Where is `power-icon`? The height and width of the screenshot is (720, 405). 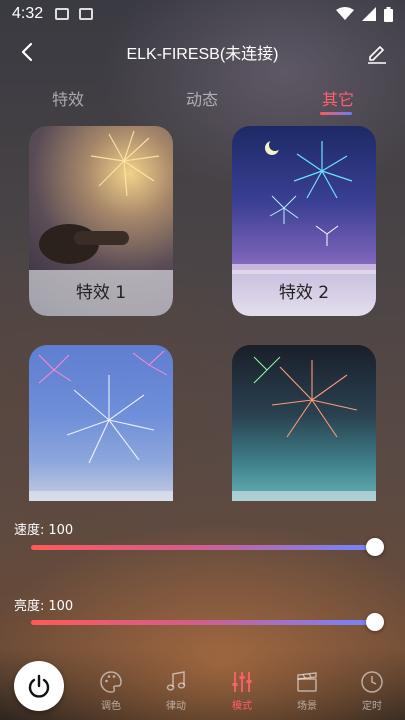
power-icon is located at coordinates (39, 686).